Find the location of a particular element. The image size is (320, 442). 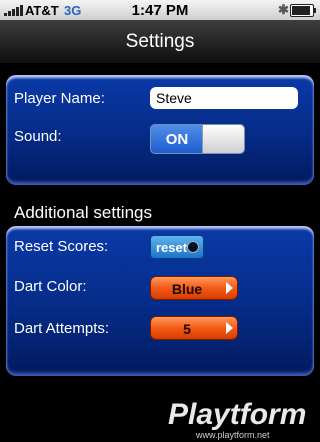

additional-settings-title: Additional settings is located at coordinates (83, 212).